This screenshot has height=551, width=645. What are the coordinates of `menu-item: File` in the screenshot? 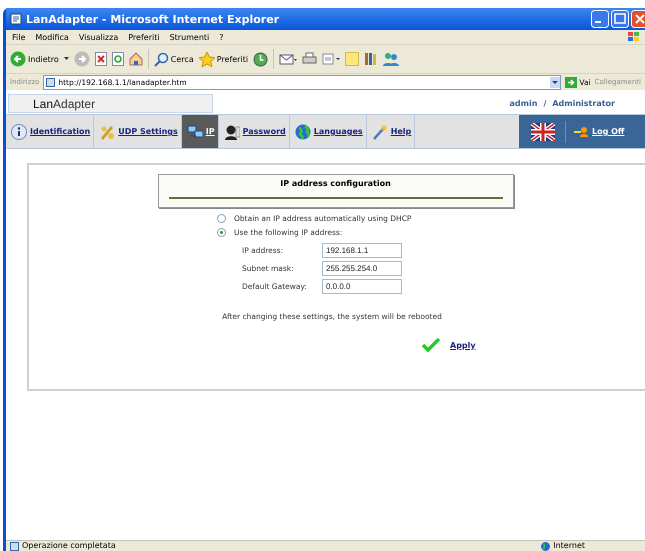 It's located at (19, 37).